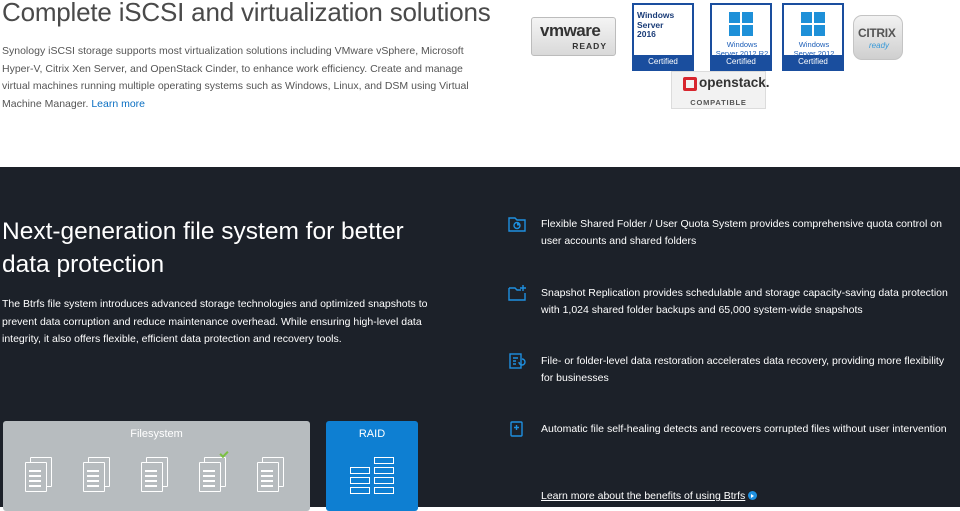 Image resolution: width=960 pixels, height=511 pixels. I want to click on vmware-ready-text: READY, so click(589, 46).